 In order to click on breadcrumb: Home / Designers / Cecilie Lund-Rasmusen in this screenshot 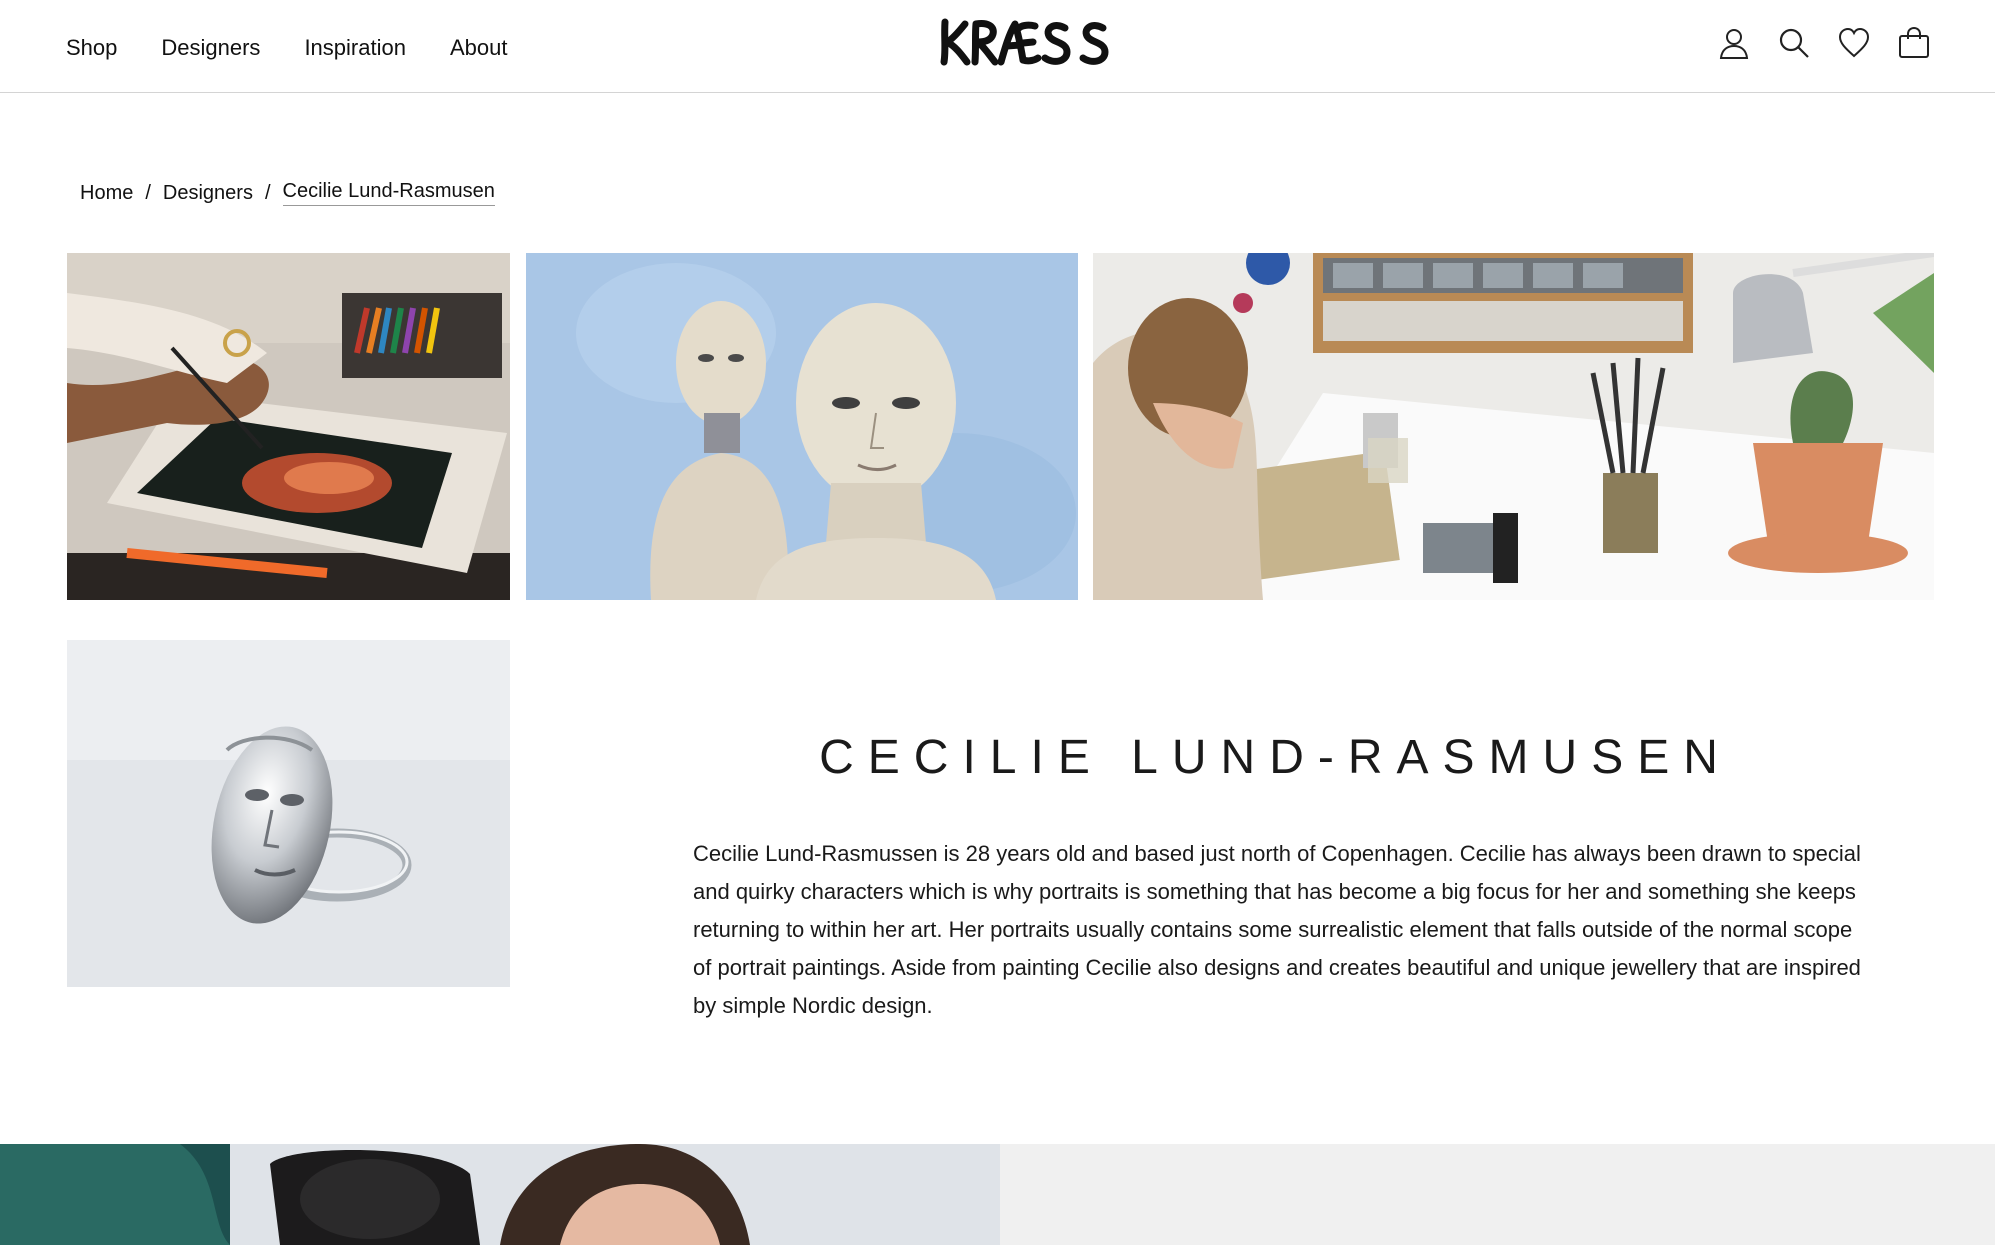, I will do `click(287, 193)`.